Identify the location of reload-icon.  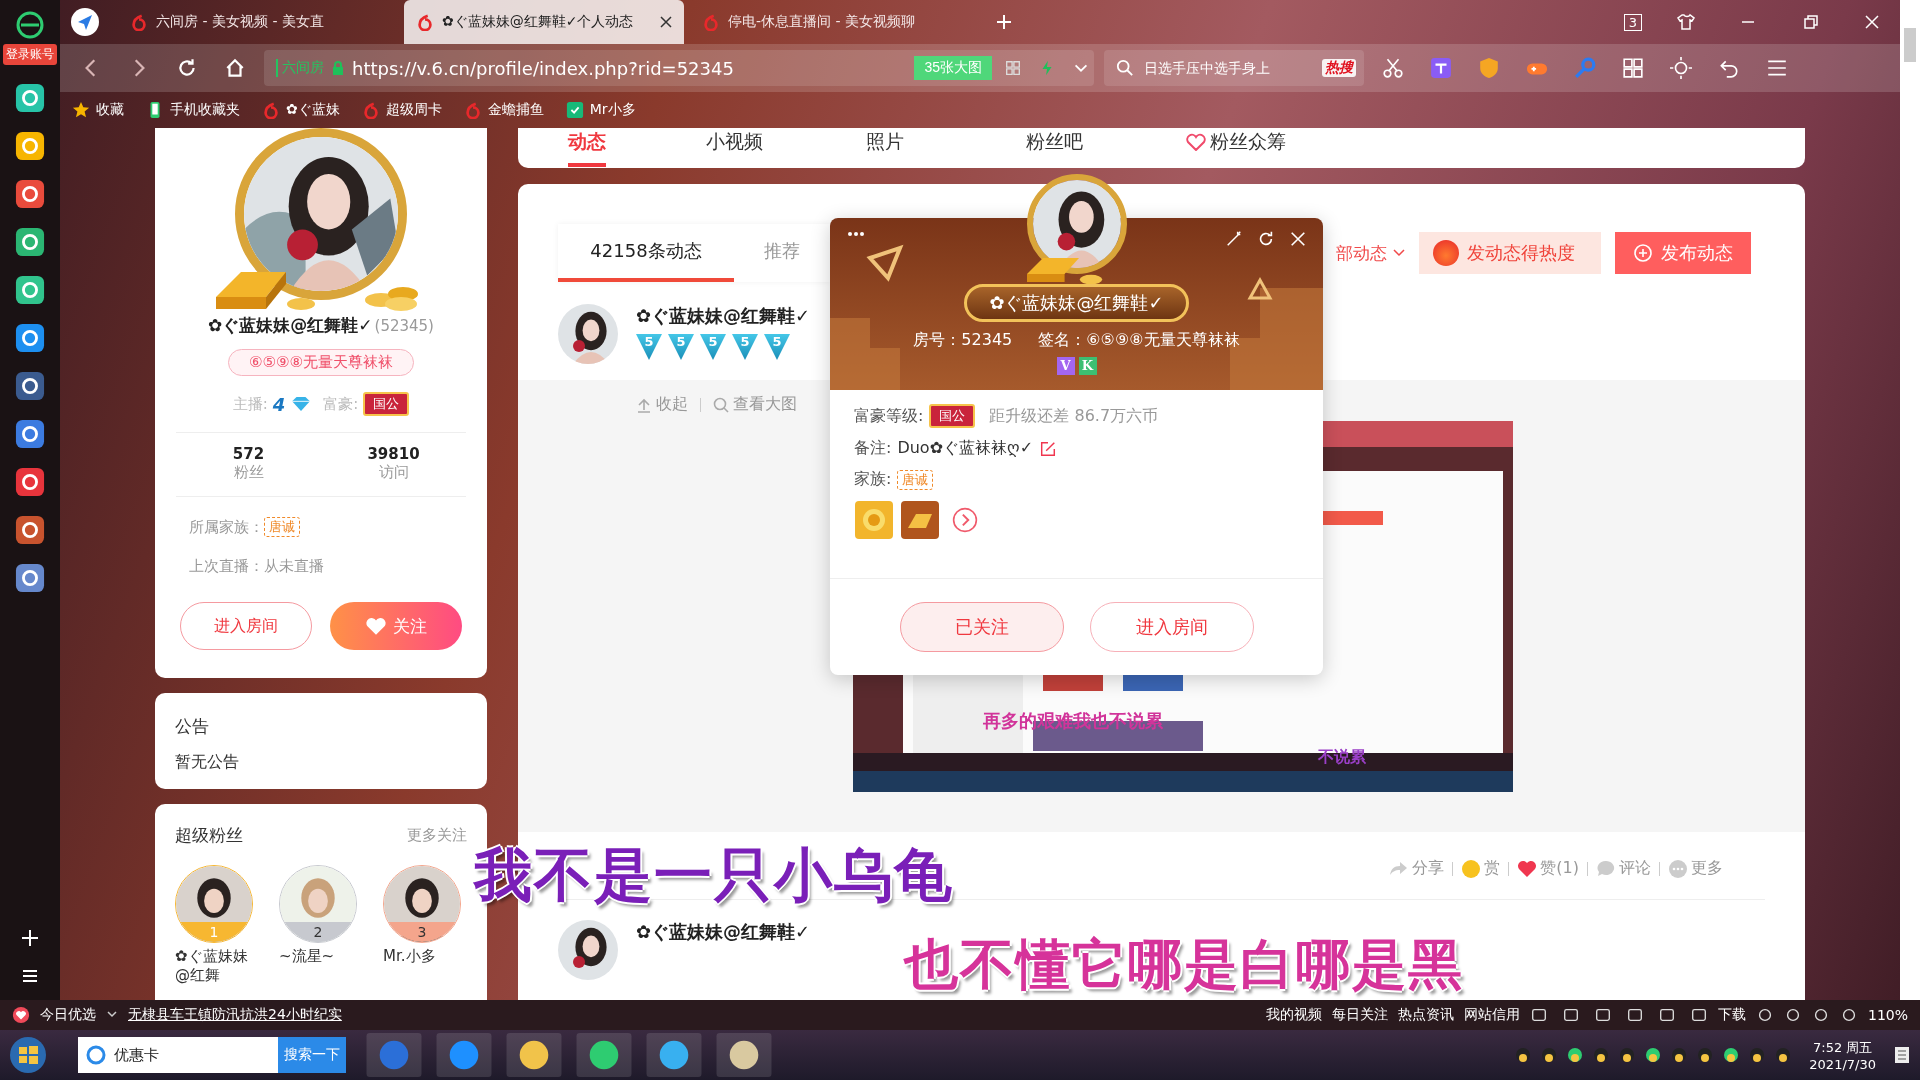
(187, 68).